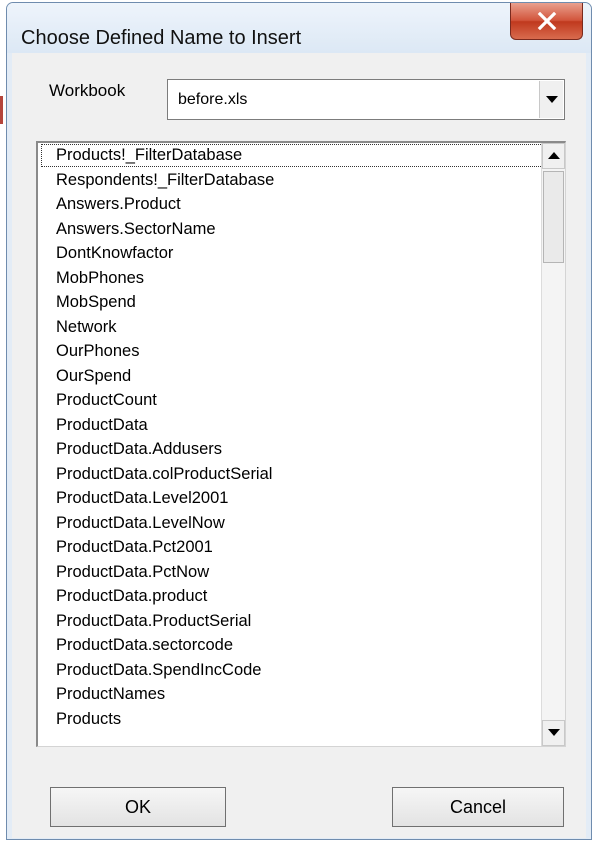 This screenshot has height=845, width=598. I want to click on scroll-down-button, so click(553, 733).